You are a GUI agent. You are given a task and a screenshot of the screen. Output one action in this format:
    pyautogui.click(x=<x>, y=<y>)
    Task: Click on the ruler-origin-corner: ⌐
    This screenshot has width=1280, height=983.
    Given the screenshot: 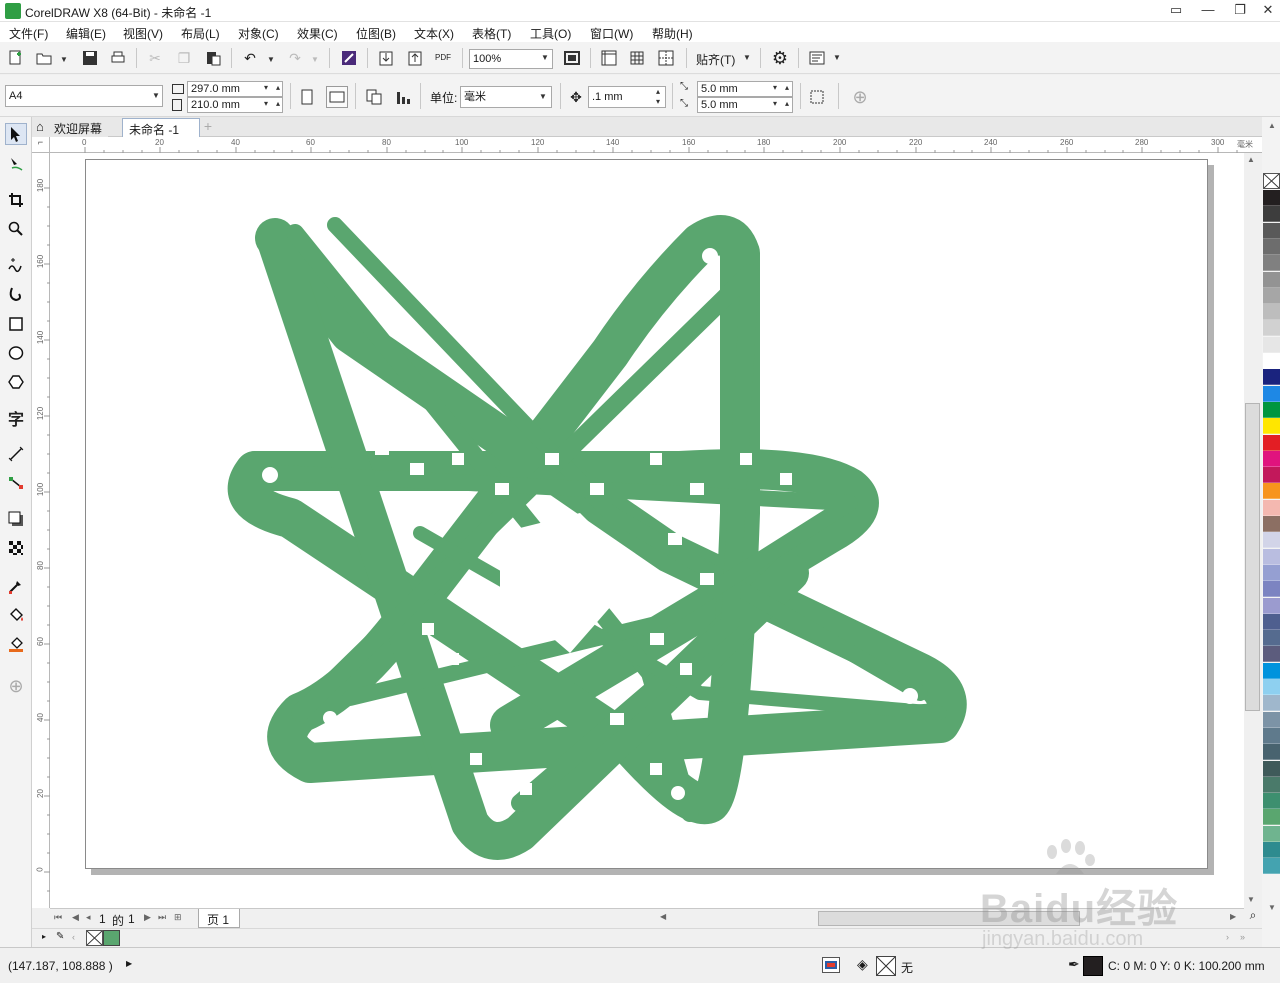 What is the action you would take?
    pyautogui.click(x=41, y=145)
    